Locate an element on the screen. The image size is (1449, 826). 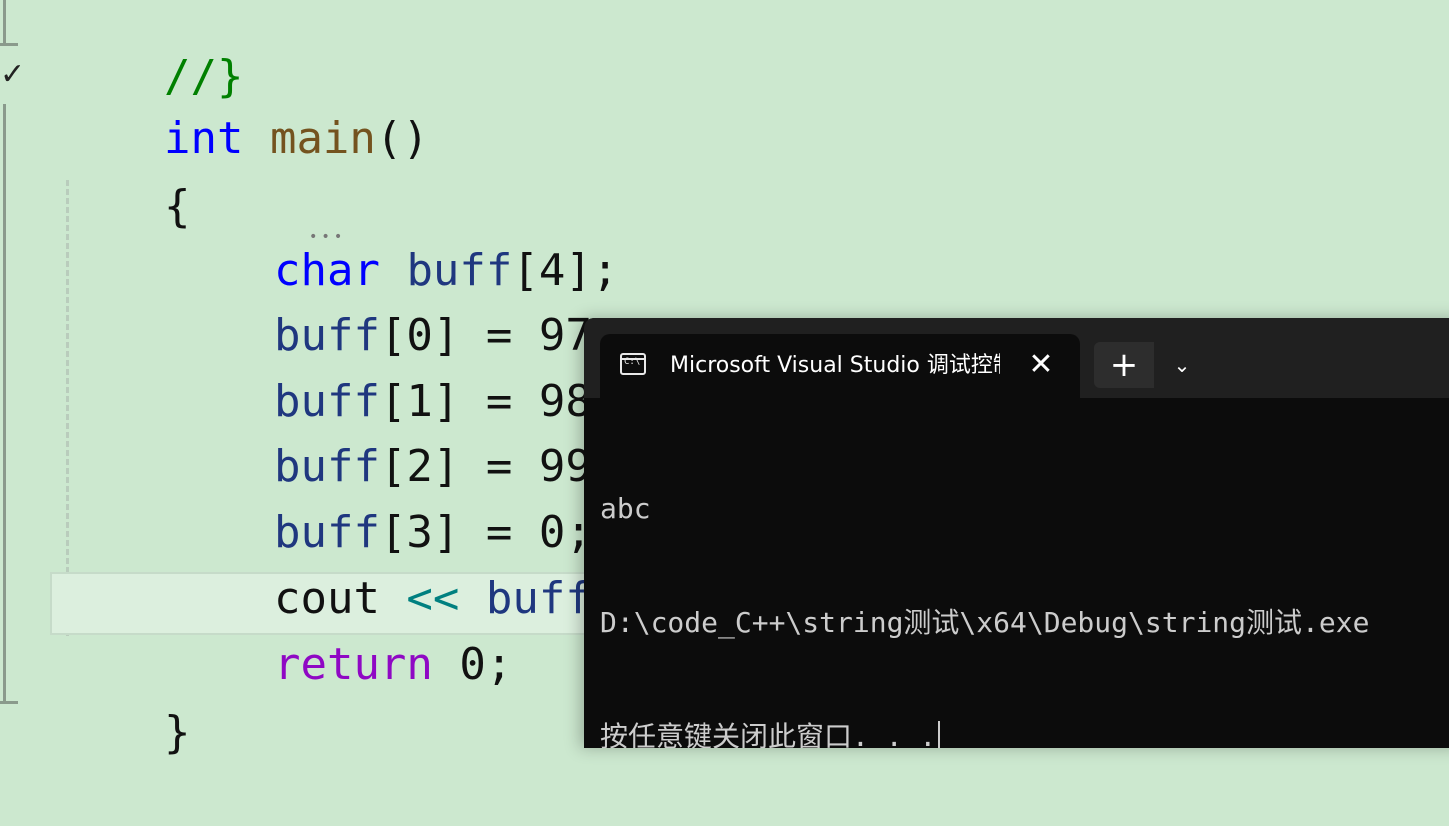
code-keyword: return is located at coordinates (353, 664).